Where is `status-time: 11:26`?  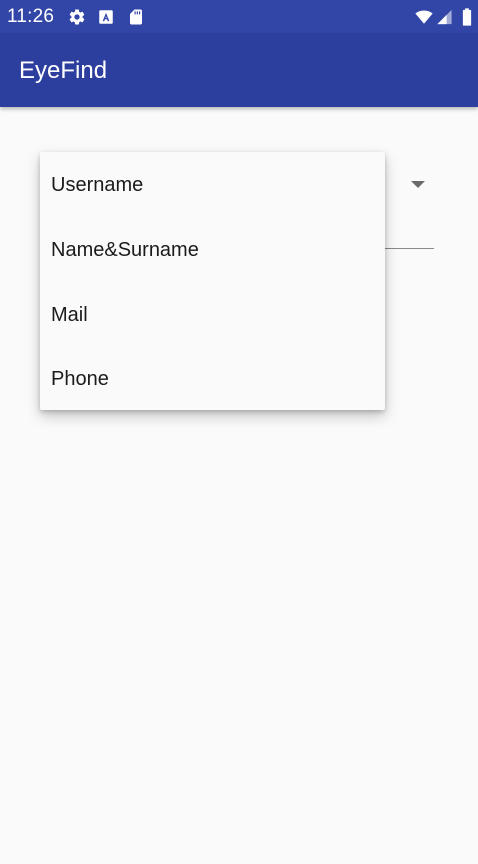
status-time: 11:26 is located at coordinates (31, 16).